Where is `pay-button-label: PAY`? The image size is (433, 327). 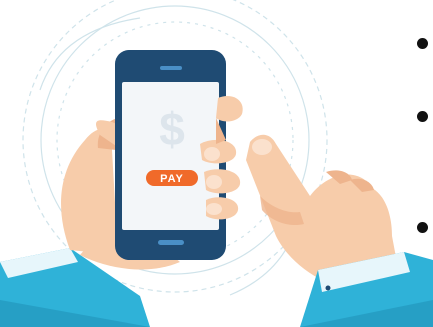
pay-button-label: PAY is located at coordinates (172, 179).